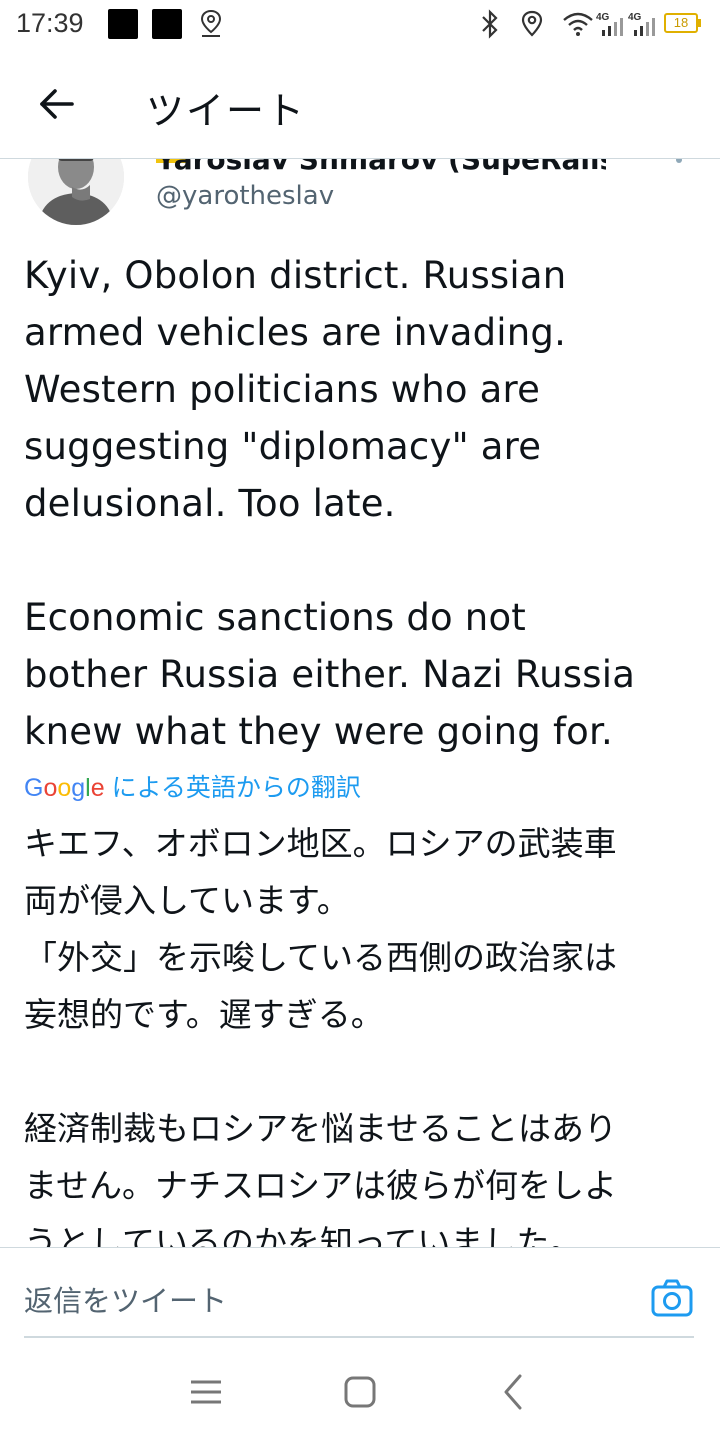 This screenshot has width=720, height=1440. I want to click on author-handle: @yarotheslav, so click(245, 196).